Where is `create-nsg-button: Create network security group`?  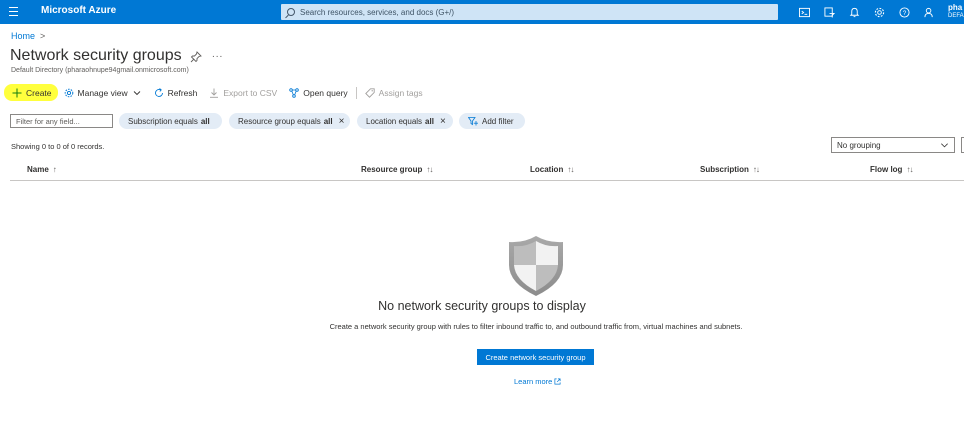 create-nsg-button: Create network security group is located at coordinates (535, 357).